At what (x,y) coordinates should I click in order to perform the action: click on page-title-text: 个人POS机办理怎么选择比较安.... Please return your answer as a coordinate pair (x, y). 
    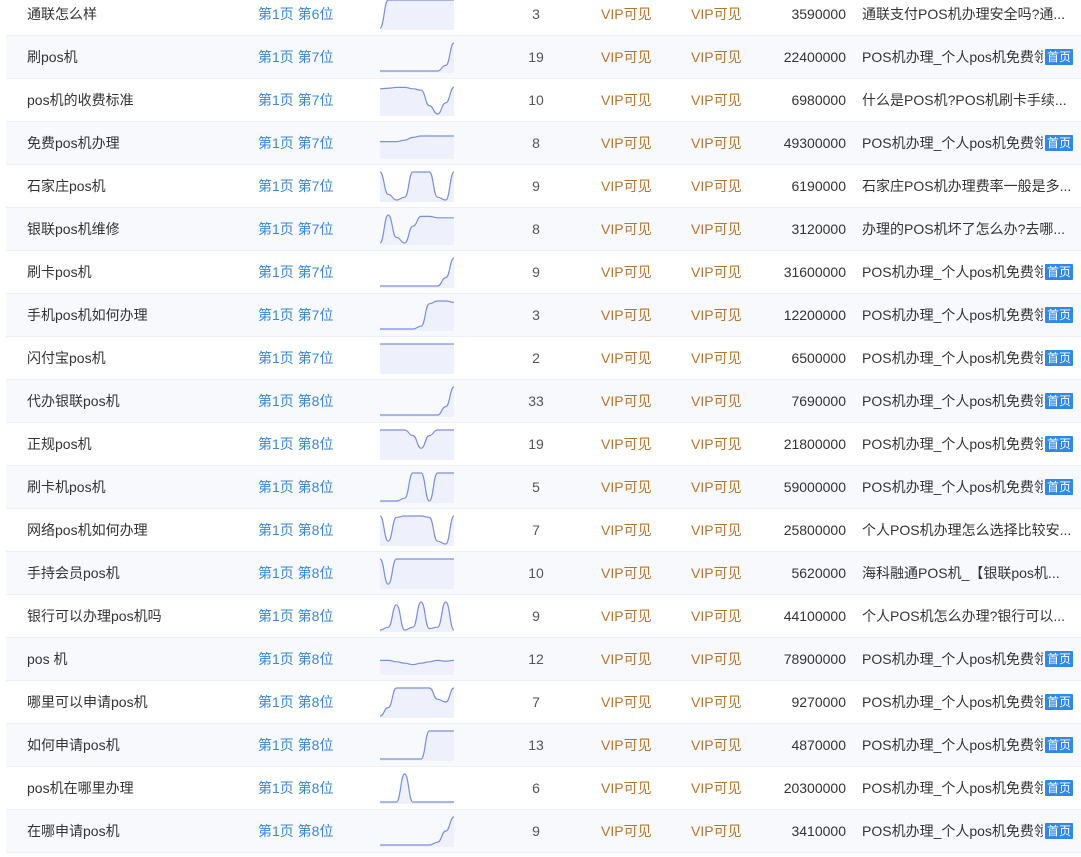
    Looking at the image, I should click on (966, 530).